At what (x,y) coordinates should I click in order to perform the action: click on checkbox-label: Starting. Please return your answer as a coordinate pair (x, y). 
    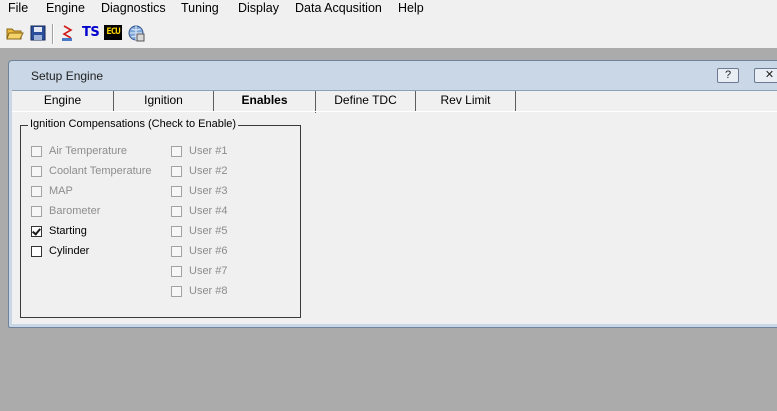
    Looking at the image, I should click on (68, 231).